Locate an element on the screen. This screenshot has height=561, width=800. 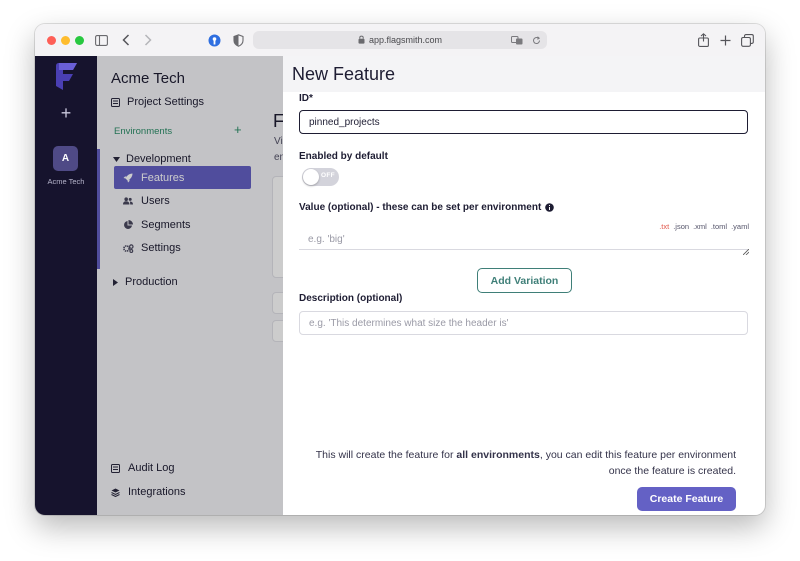
enabled-toggle: OFF is located at coordinates (320, 177).